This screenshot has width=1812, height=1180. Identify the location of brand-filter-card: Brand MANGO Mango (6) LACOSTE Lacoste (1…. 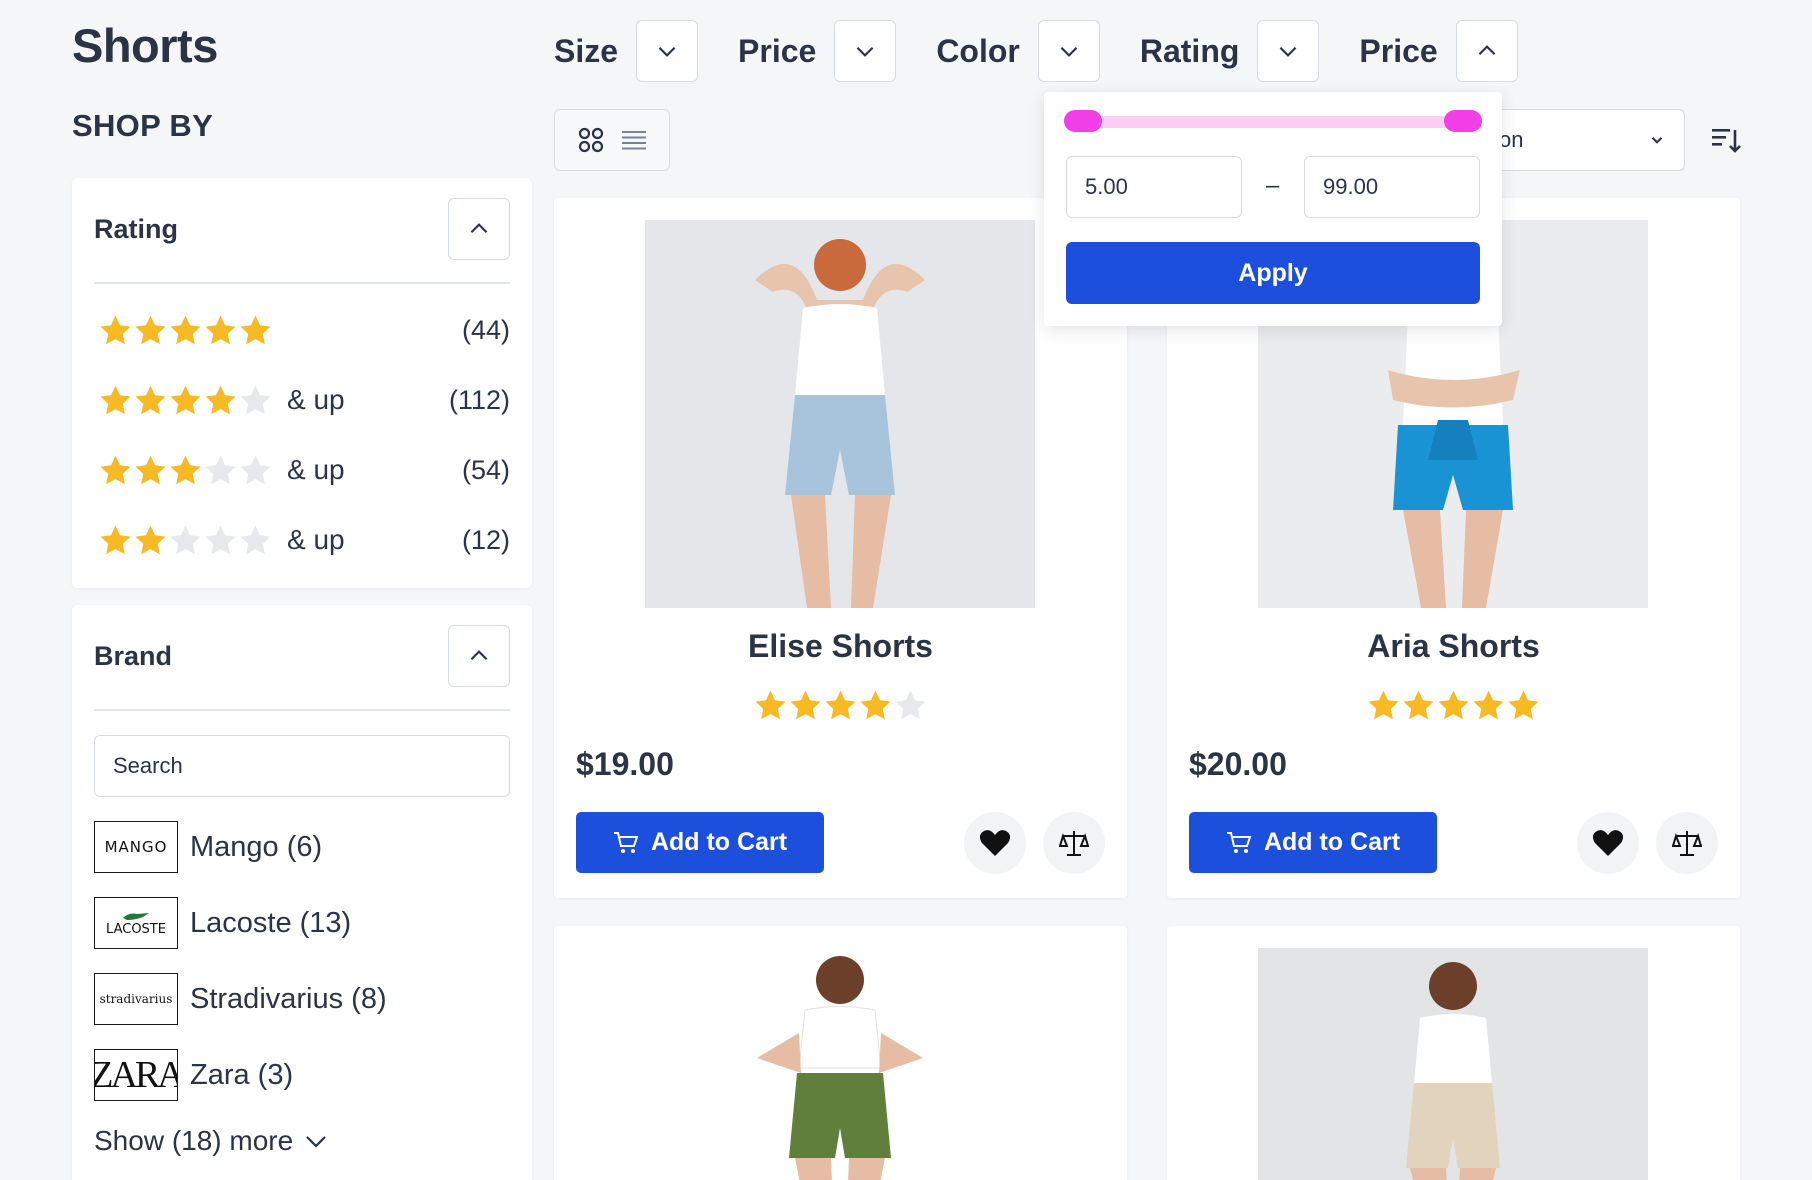
(302, 892).